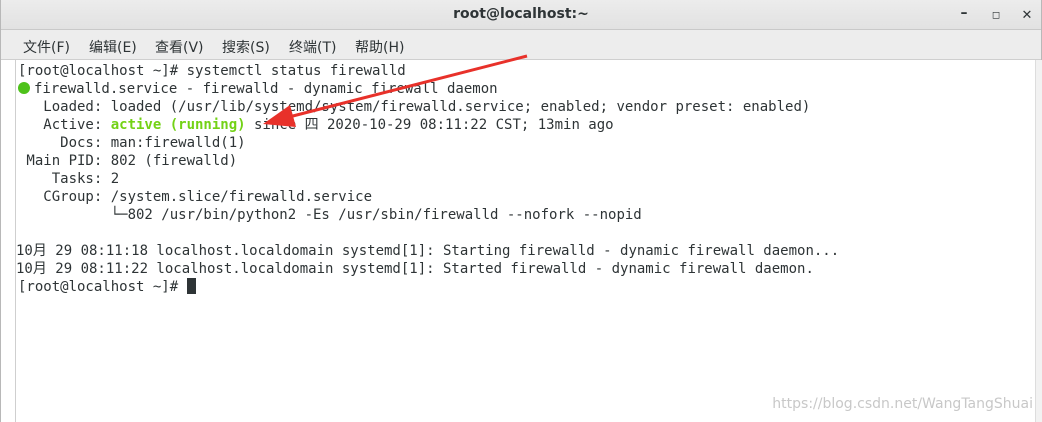  I want to click on menu-help: 帮助(H), so click(379, 47).